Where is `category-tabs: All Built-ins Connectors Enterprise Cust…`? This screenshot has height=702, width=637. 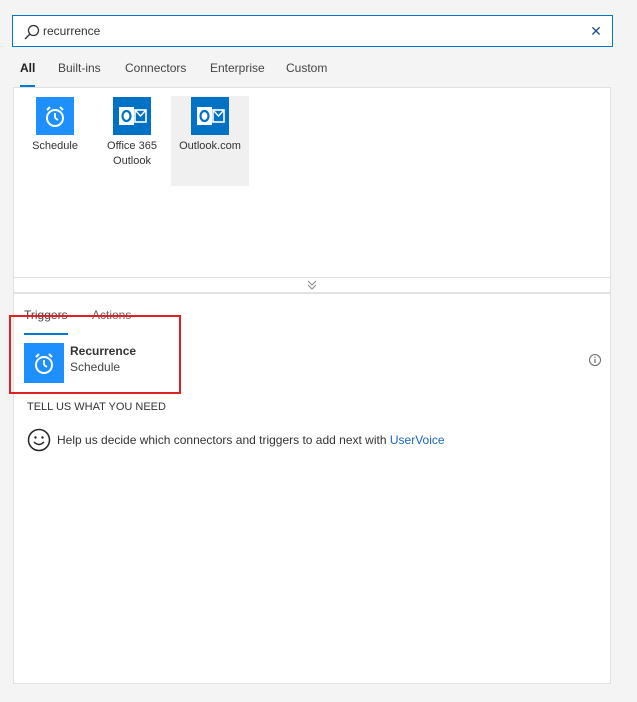 category-tabs: All Built-ins Connectors Enterprise Cust… is located at coordinates (312, 73).